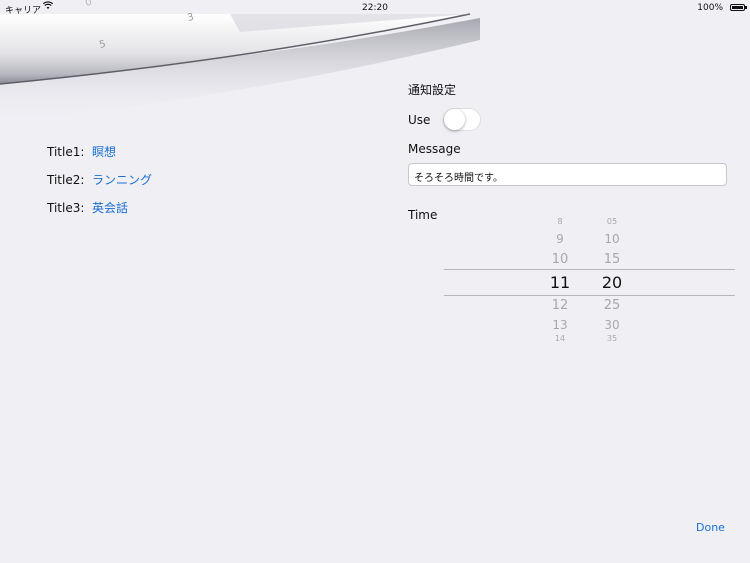  I want to click on time-picker: 8 9 10 11 12 13 14 05 10 15 20 25 30 35, so click(589, 282).